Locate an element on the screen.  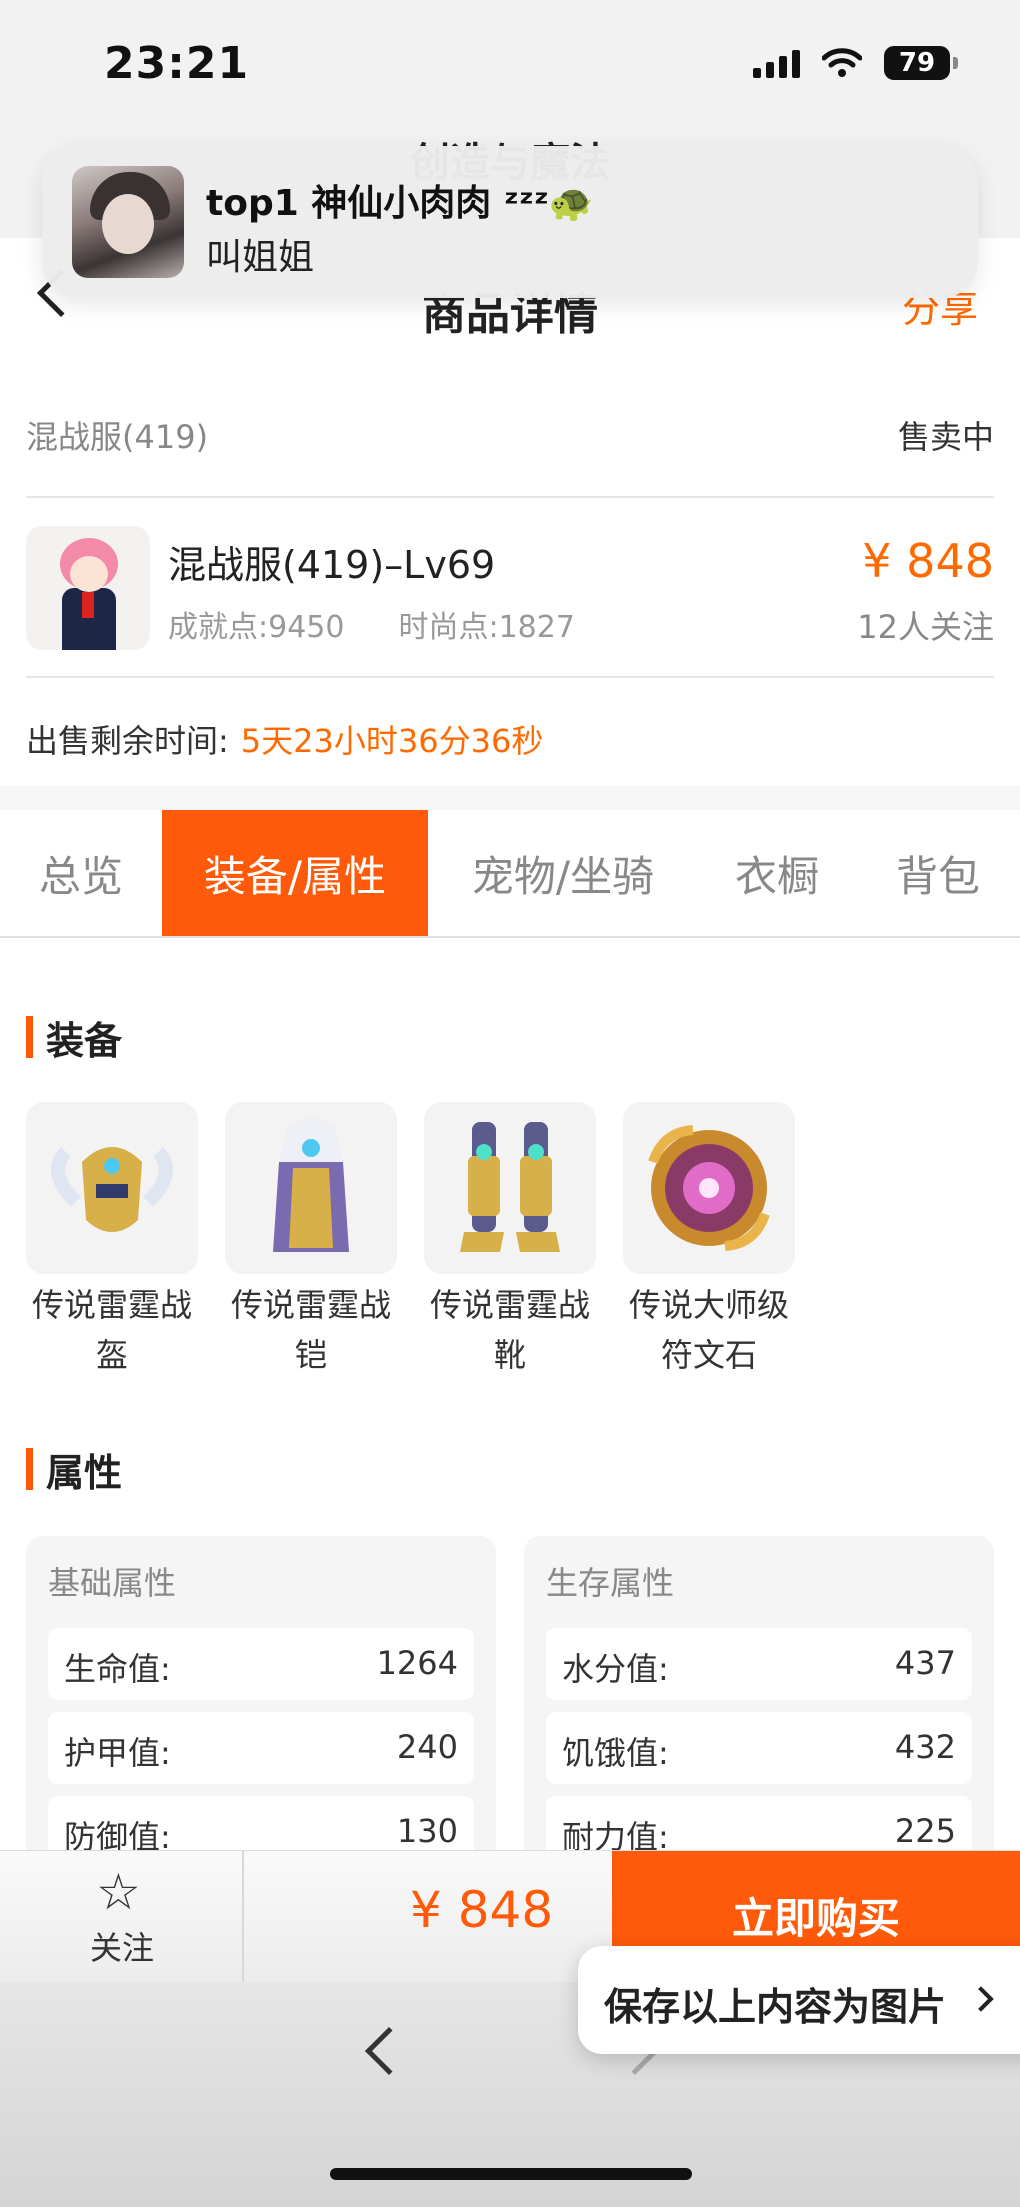
tab-backpack: 背包 is located at coordinates (938, 873).